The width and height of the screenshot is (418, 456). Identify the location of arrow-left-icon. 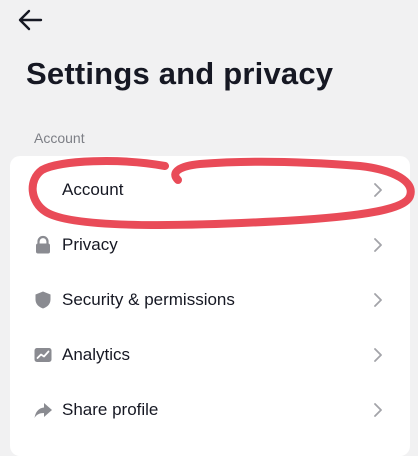
(30, 22).